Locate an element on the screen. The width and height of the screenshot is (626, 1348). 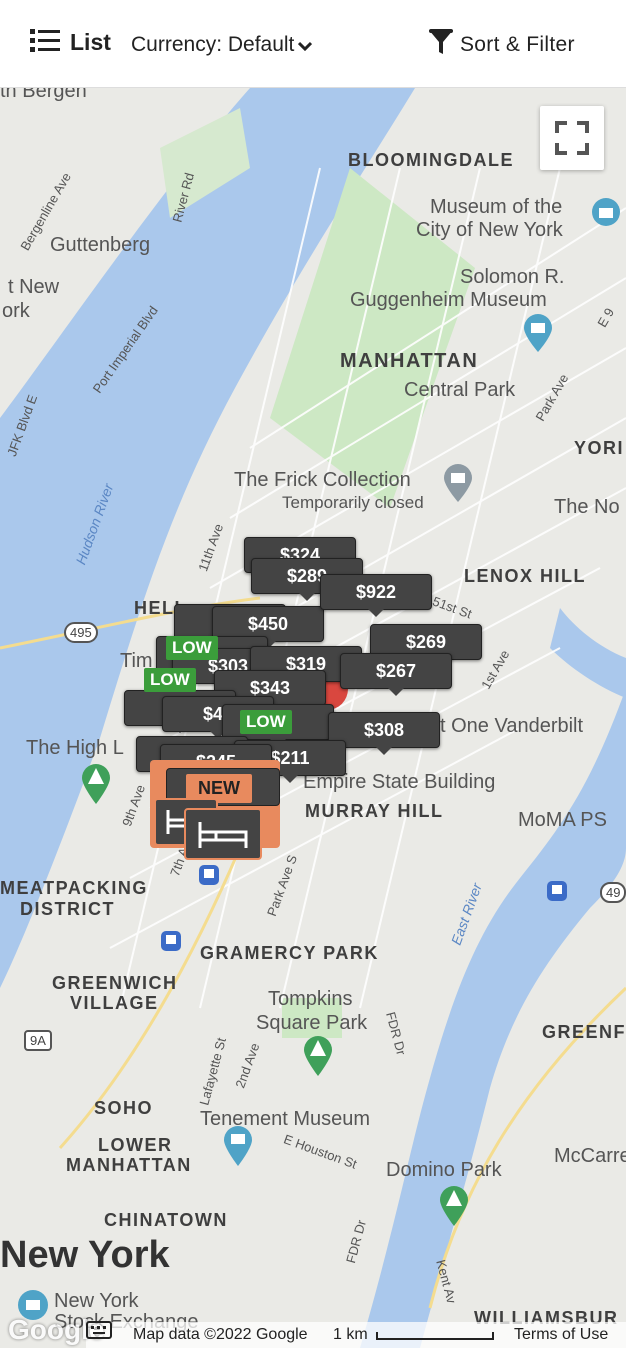
route-shield-49: 49 is located at coordinates (613, 892).